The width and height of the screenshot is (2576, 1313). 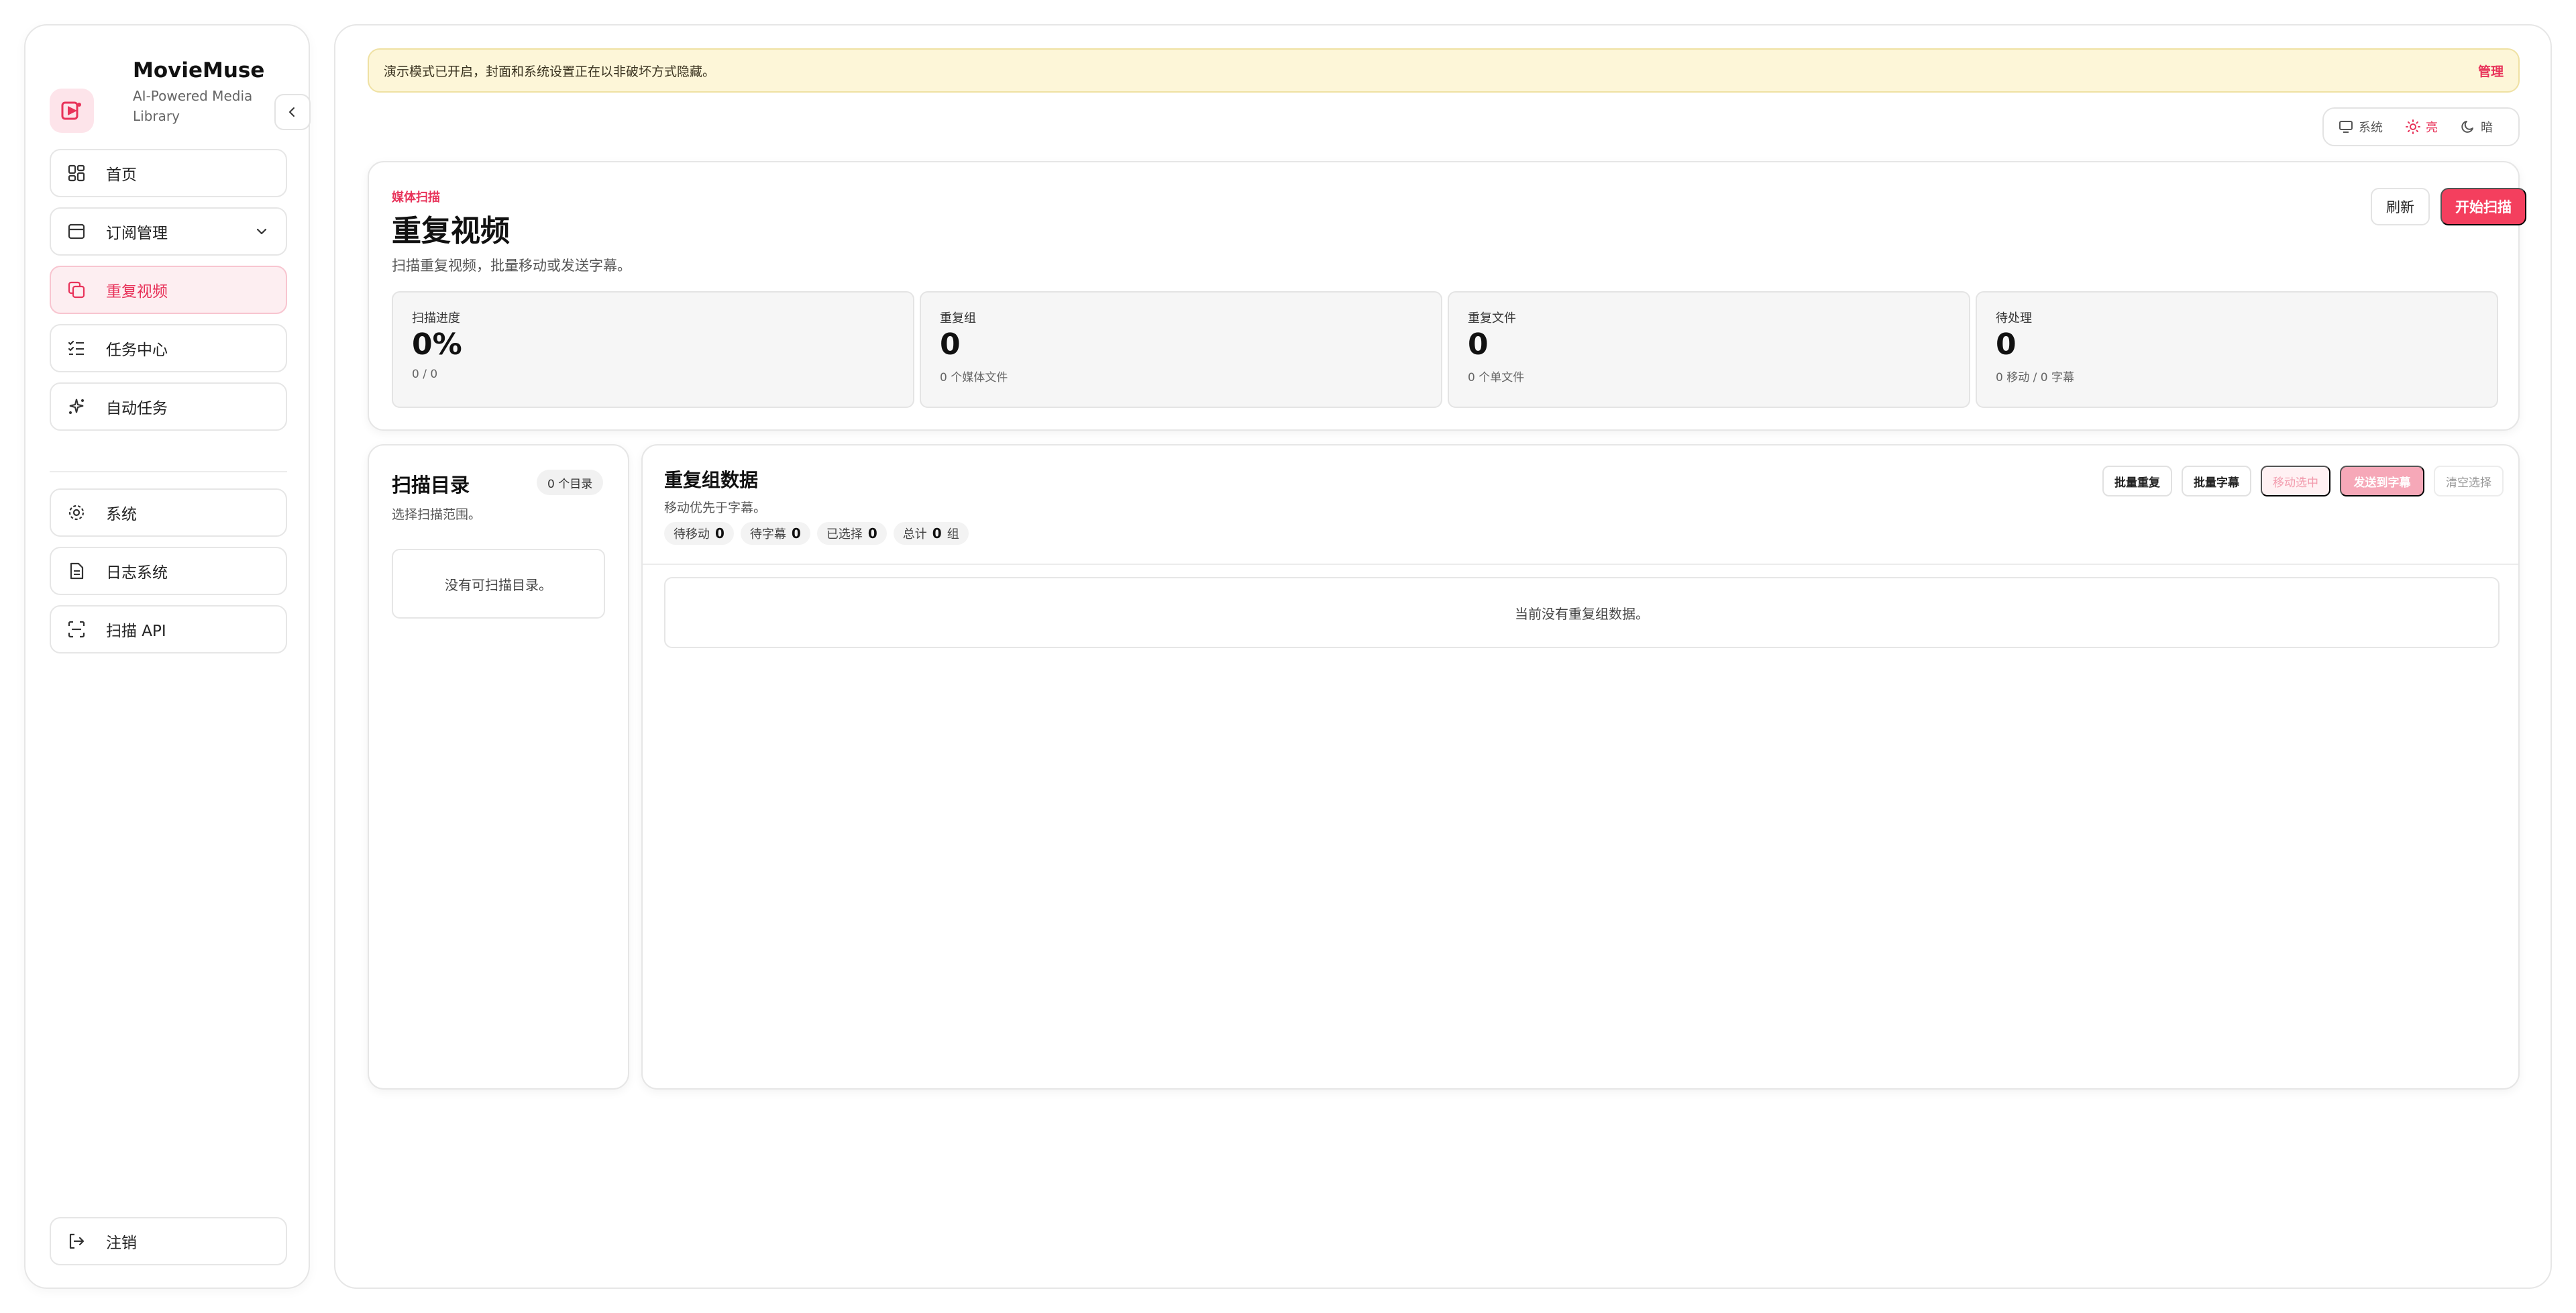 I want to click on sidebar-item-label: 系统, so click(x=121, y=514).